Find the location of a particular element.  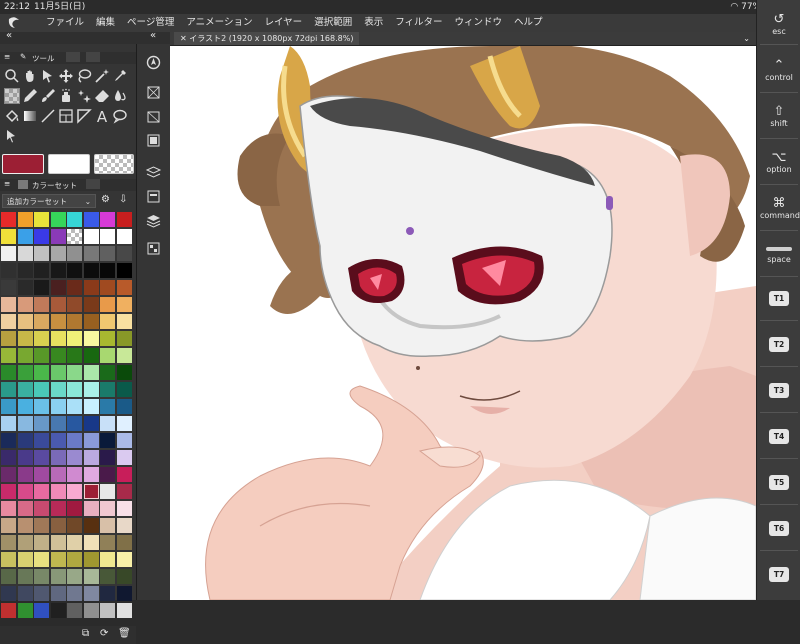

t7-key: T7 is located at coordinates (779, 574).